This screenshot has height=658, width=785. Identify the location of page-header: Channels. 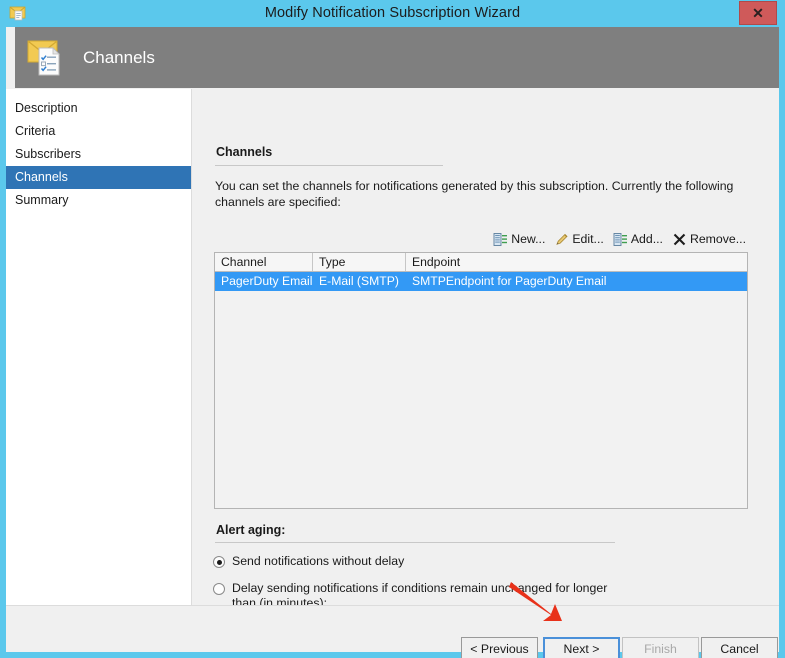
(397, 57).